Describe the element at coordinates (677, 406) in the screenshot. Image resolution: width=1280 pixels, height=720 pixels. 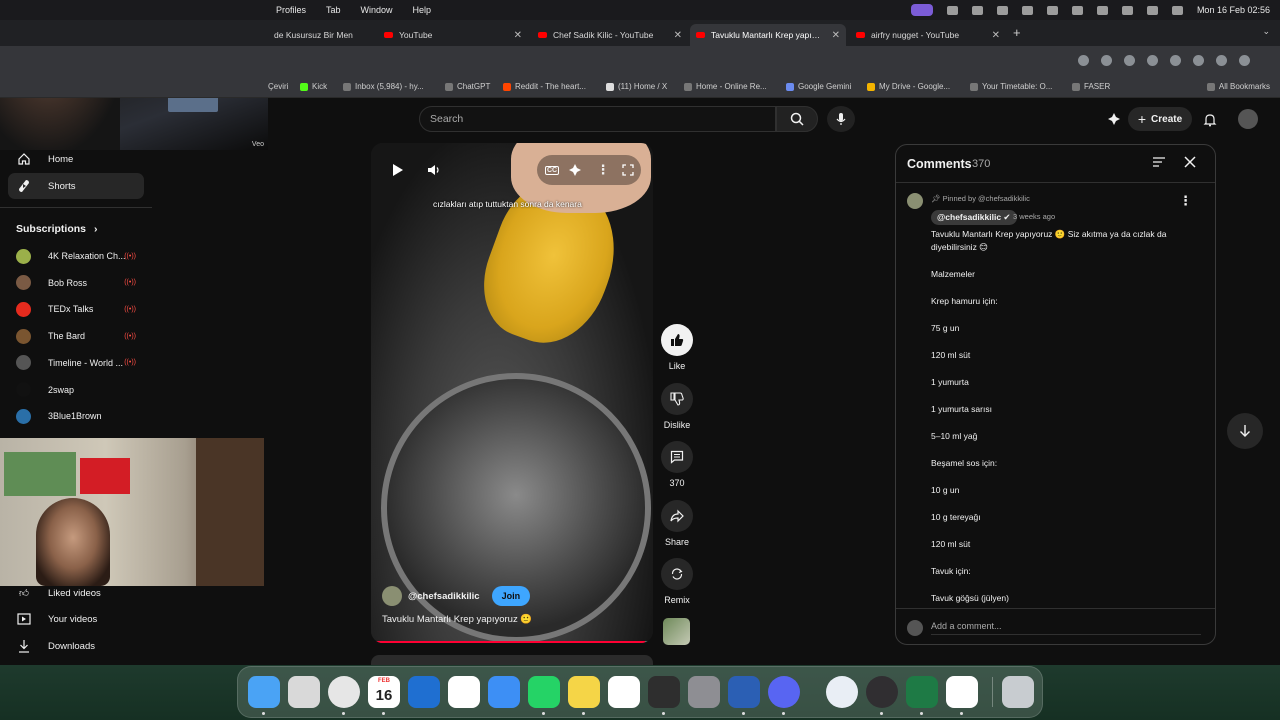
I see `dislike-action: Dislike` at that location.